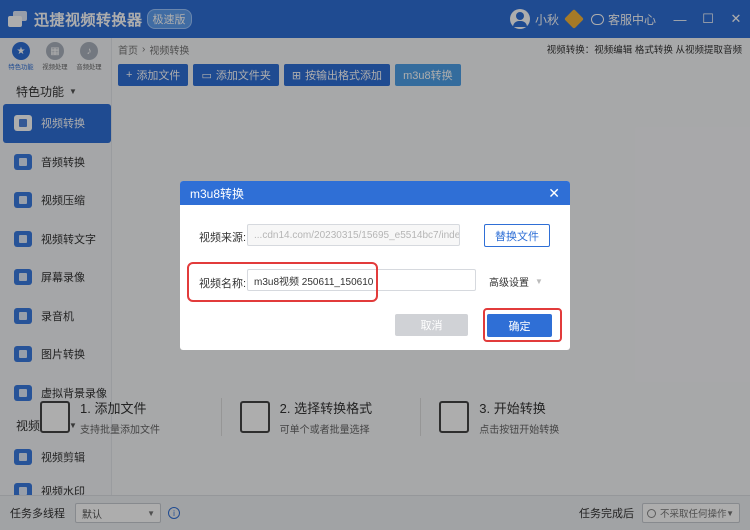  Describe the element at coordinates (539, 281) in the screenshot. I see `chevron-down-icon: ▼` at that location.